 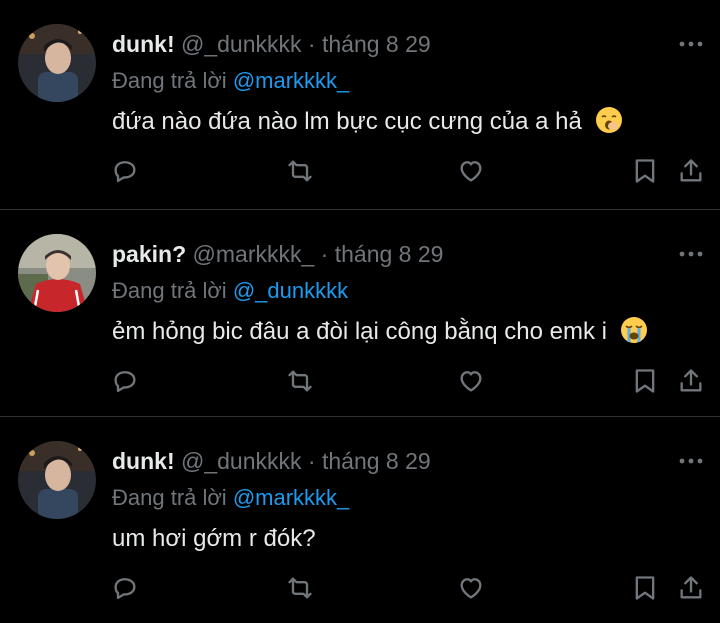 What do you see at coordinates (290, 290) in the screenshot?
I see `mention-link: @_dunkkkk` at bounding box center [290, 290].